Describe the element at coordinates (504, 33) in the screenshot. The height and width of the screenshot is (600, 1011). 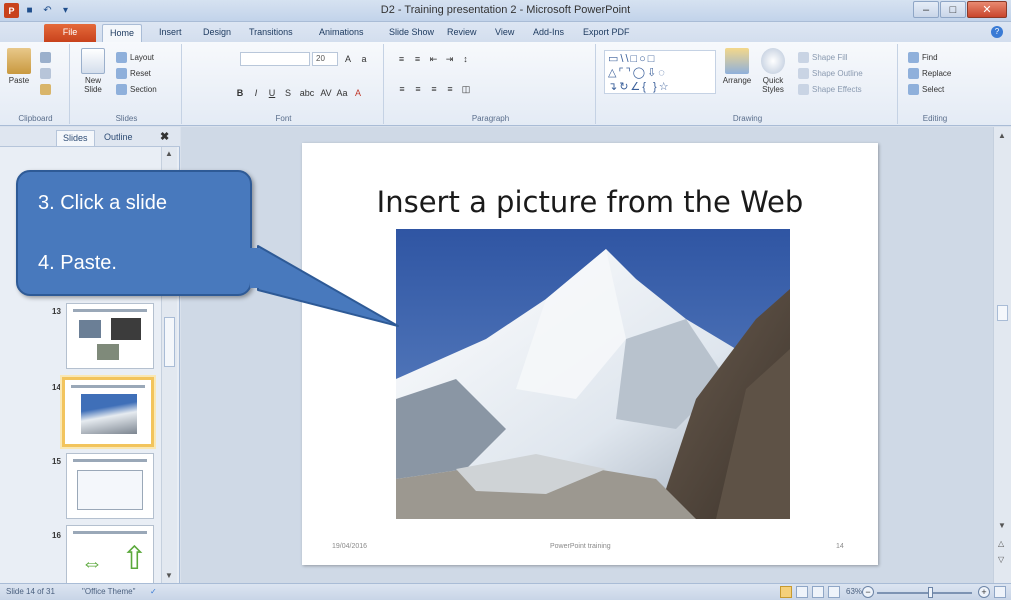
I see `tab-view: View` at that location.